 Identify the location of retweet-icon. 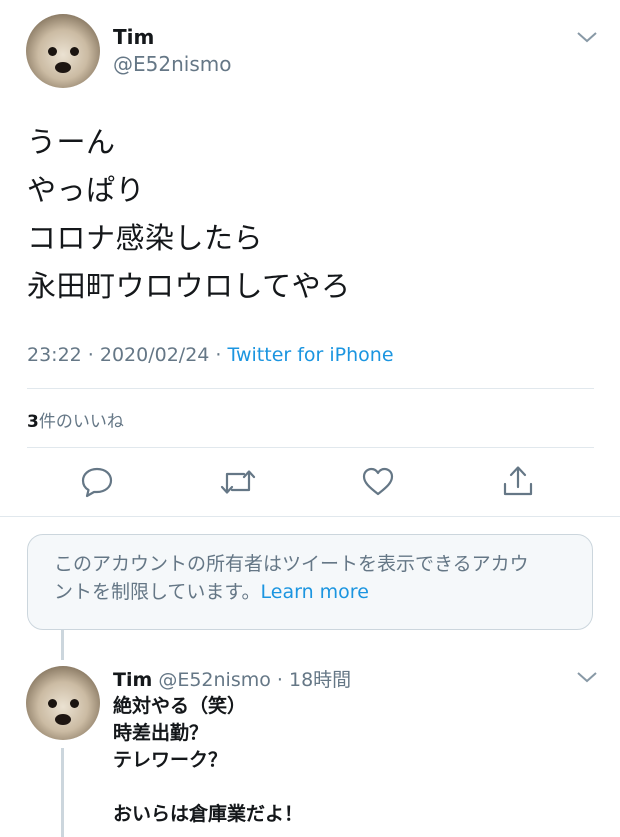
(238, 482).